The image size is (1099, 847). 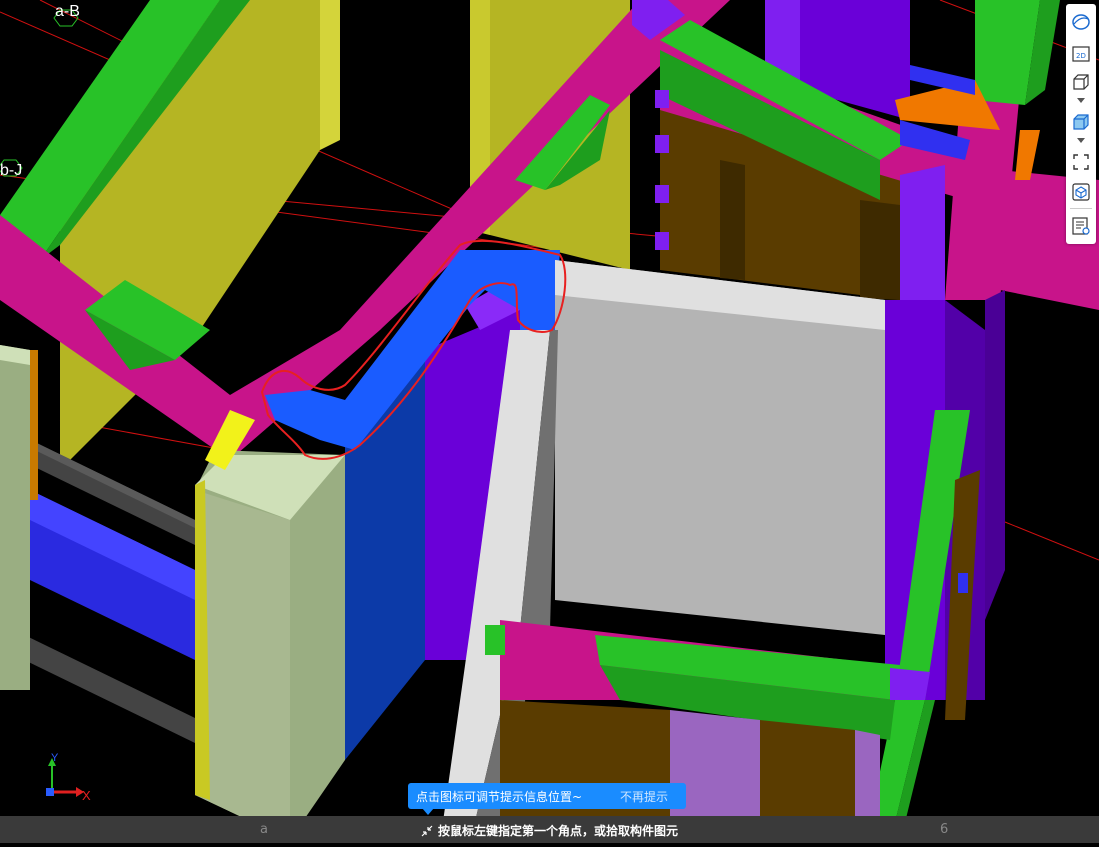 I want to click on dont-show-again-link: 不再提示, so click(x=644, y=796).